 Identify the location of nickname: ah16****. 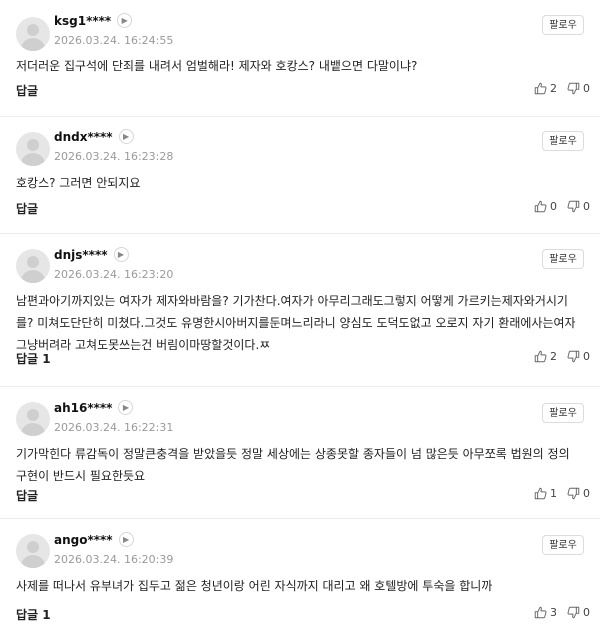
(83, 408).